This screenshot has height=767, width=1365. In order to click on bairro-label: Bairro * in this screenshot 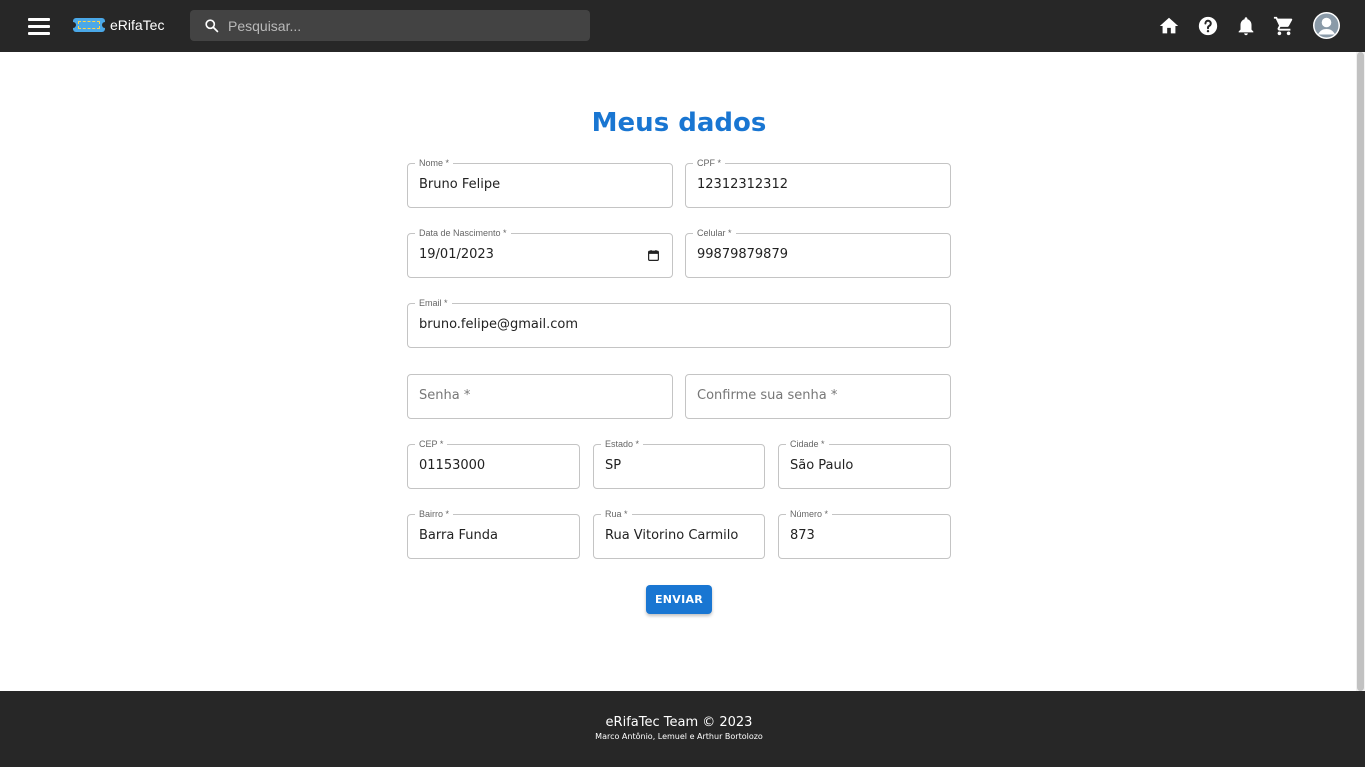, I will do `click(434, 514)`.